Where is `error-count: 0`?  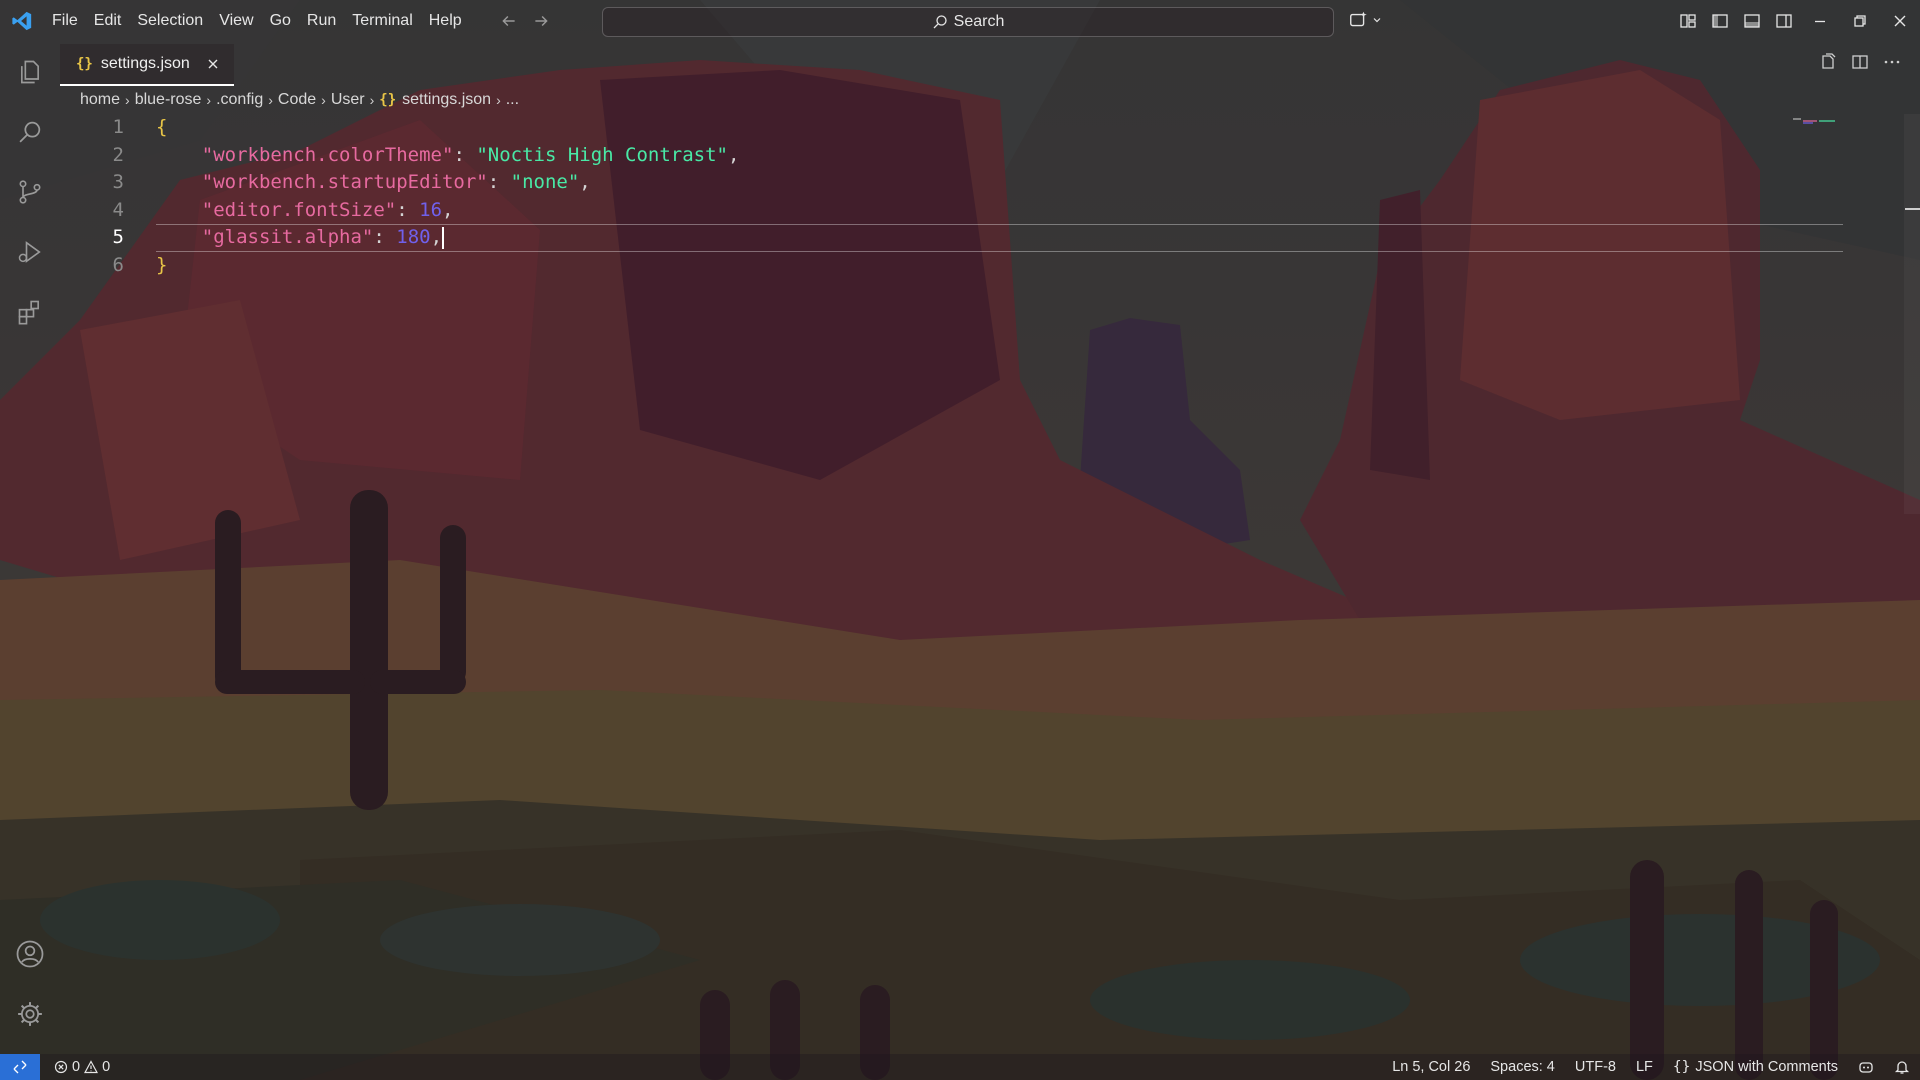 error-count: 0 is located at coordinates (76, 1067).